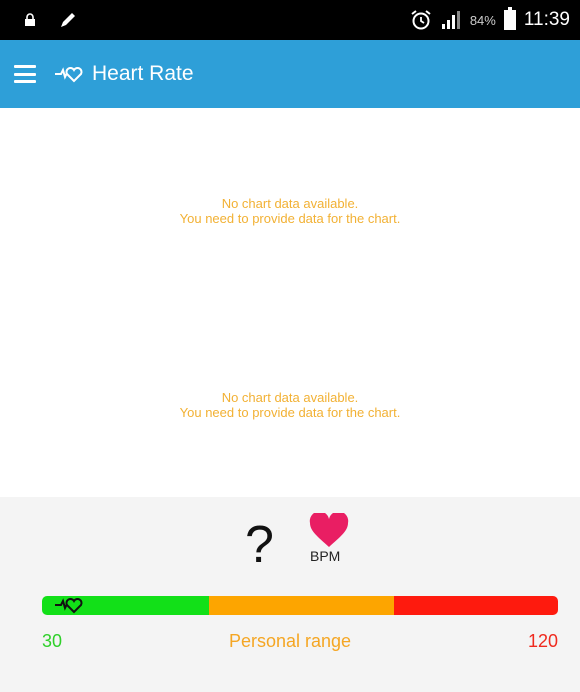 This screenshot has height=692, width=580. I want to click on range-label: Personal range, so click(290, 641).